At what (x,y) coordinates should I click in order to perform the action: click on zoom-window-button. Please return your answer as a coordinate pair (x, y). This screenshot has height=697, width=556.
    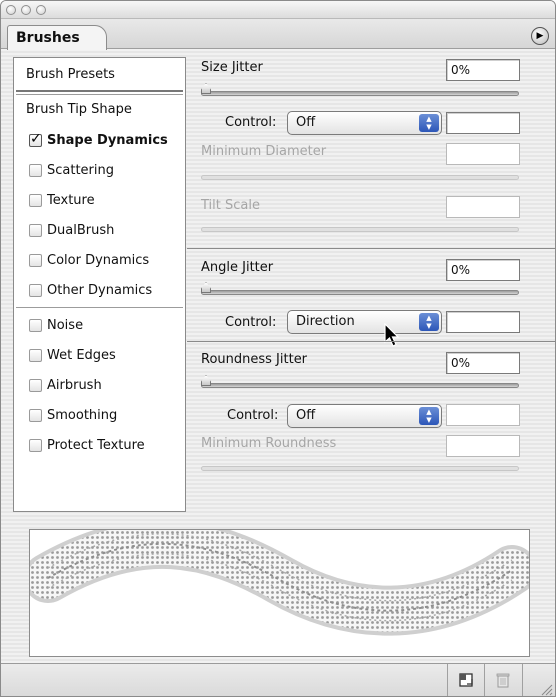
    Looking at the image, I should click on (41, 10).